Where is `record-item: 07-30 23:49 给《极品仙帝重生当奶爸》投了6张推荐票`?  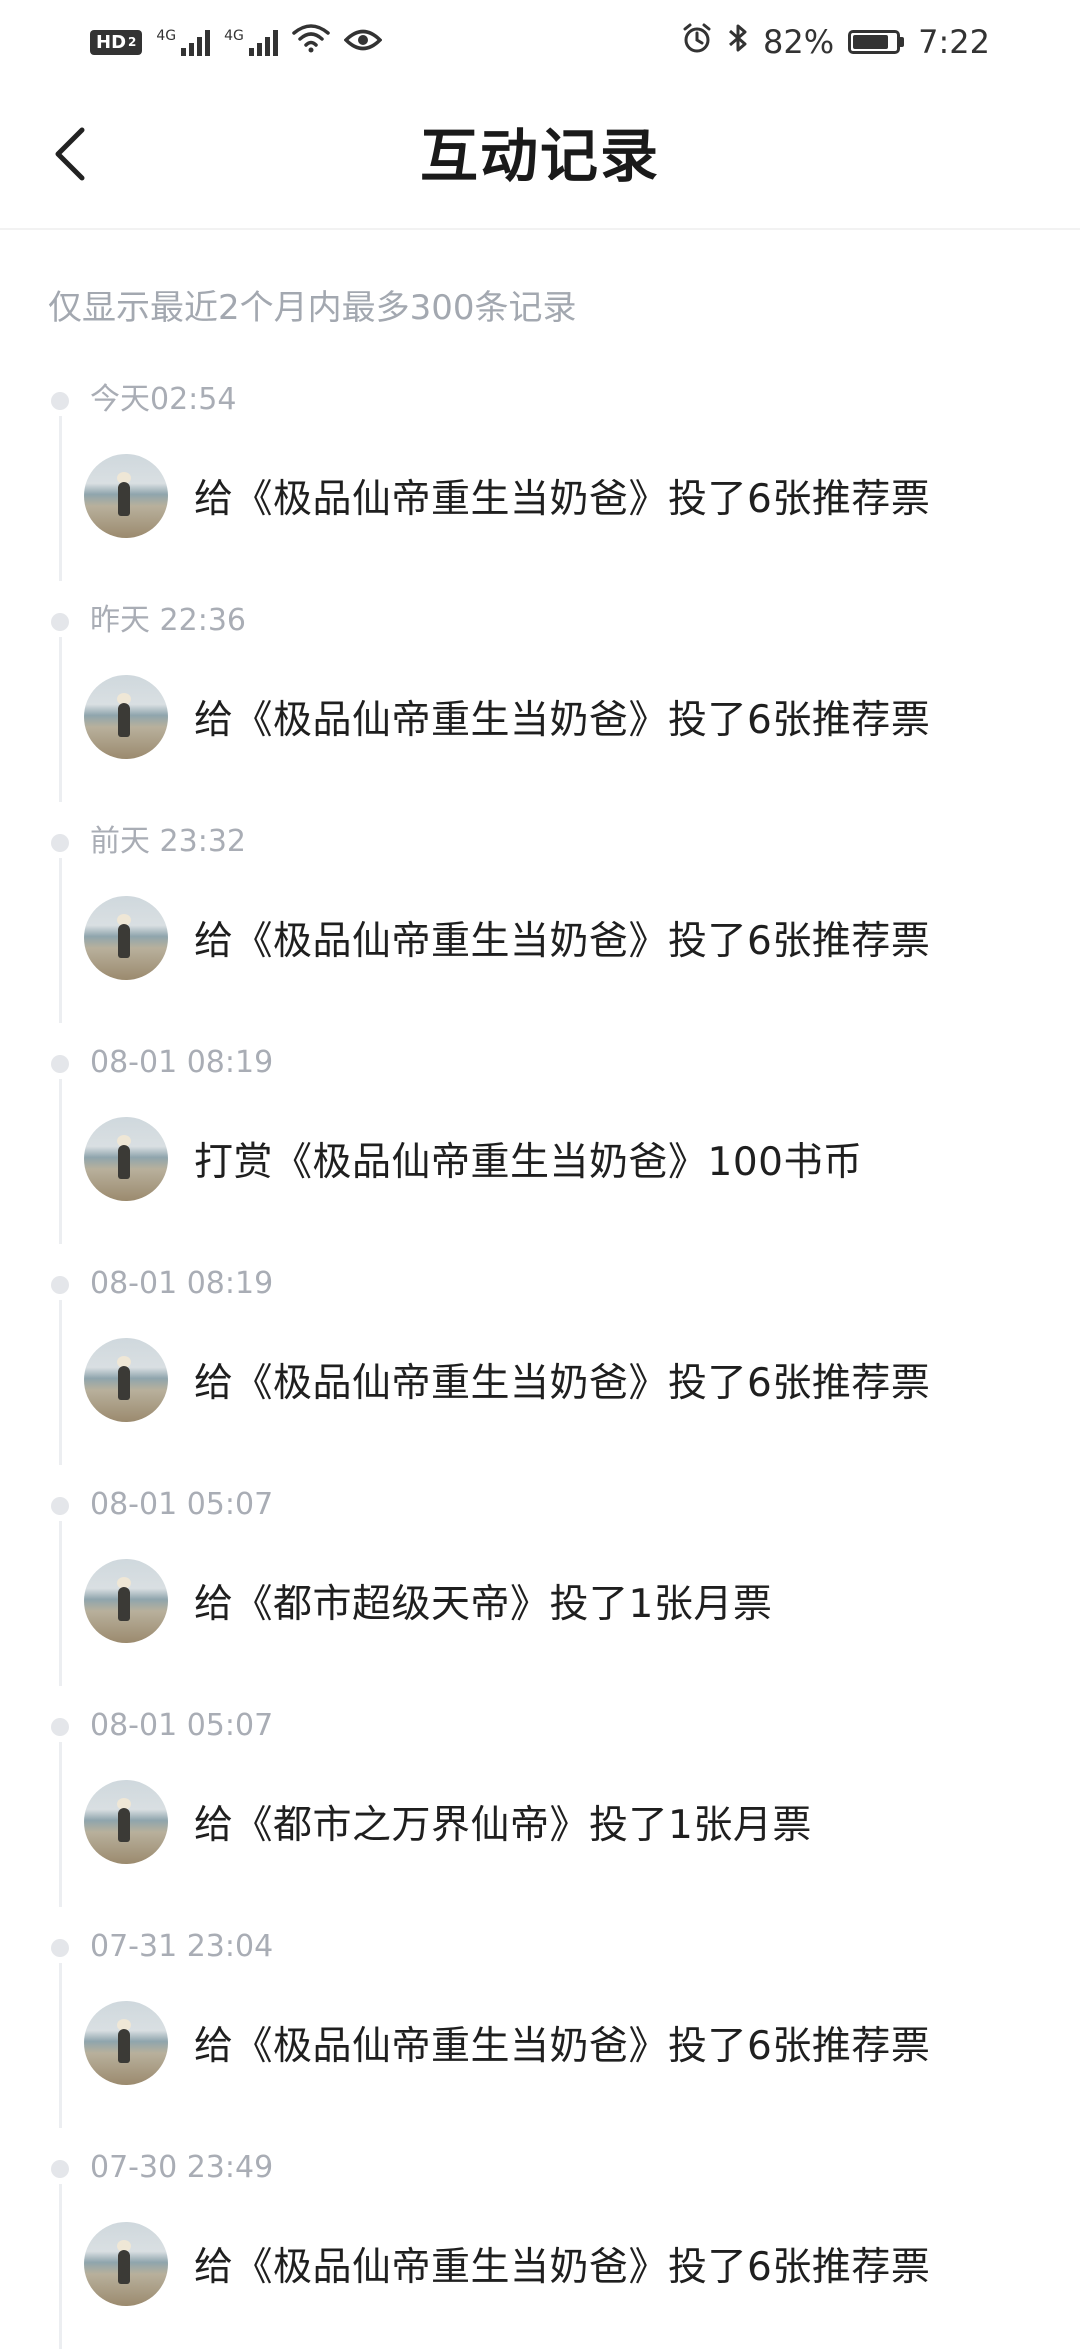
record-item: 07-30 23:49 给《极品仙帝重生当奶爸》投了6张推荐票 is located at coordinates (540, 2238).